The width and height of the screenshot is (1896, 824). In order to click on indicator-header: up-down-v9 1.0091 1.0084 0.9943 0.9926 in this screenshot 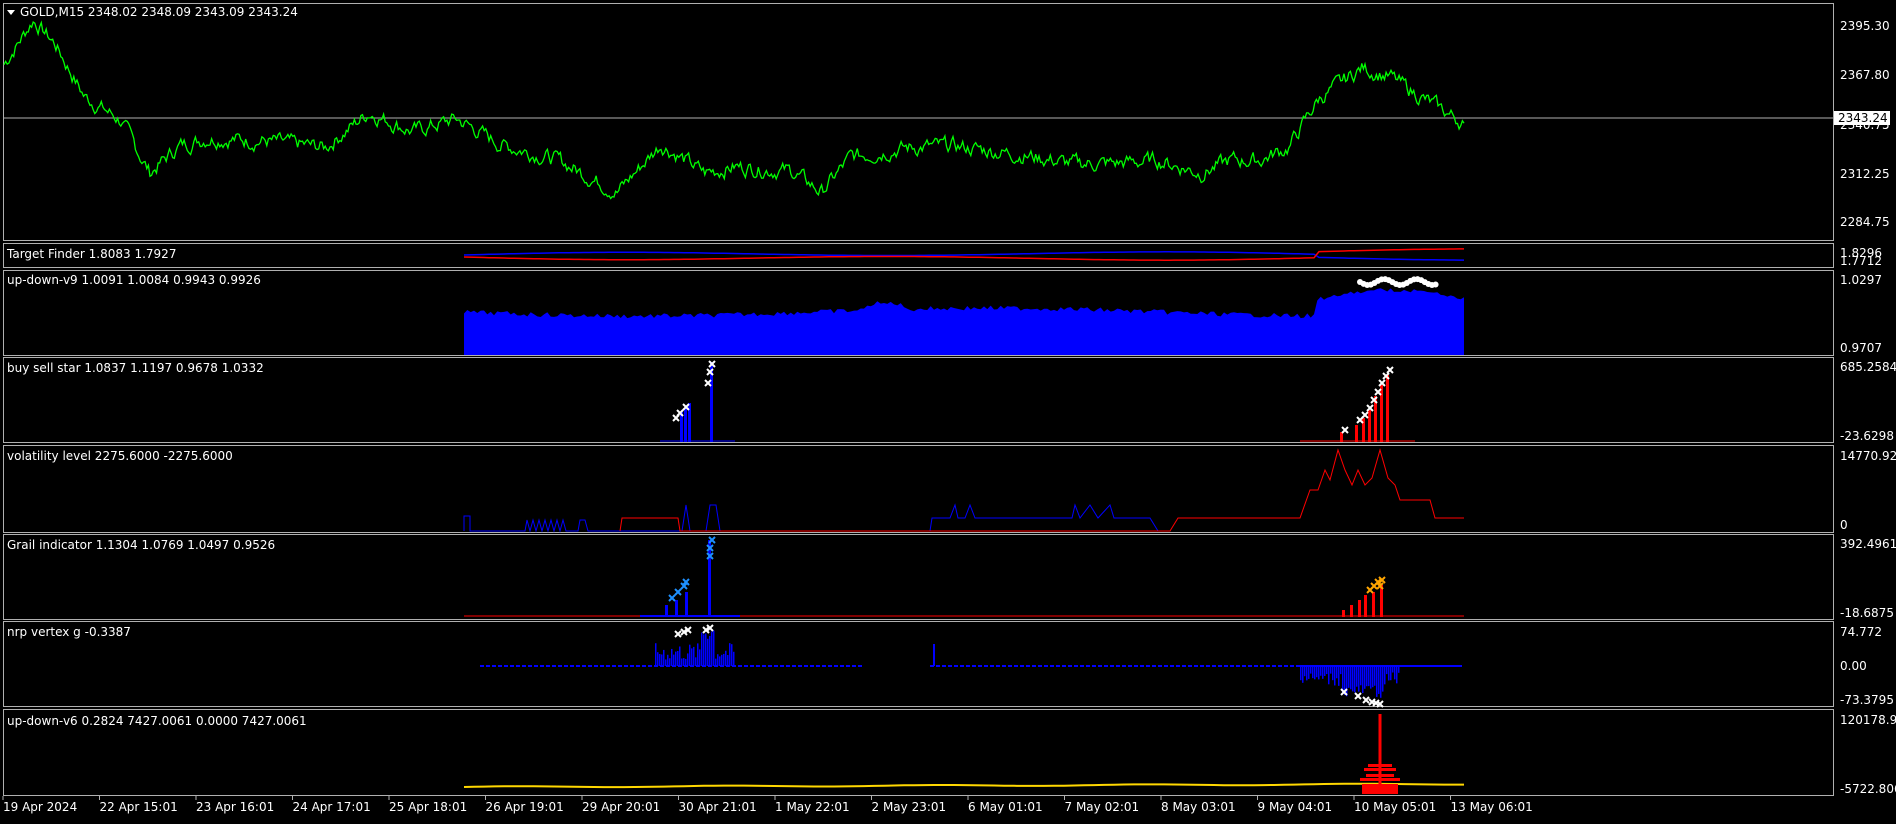, I will do `click(134, 280)`.